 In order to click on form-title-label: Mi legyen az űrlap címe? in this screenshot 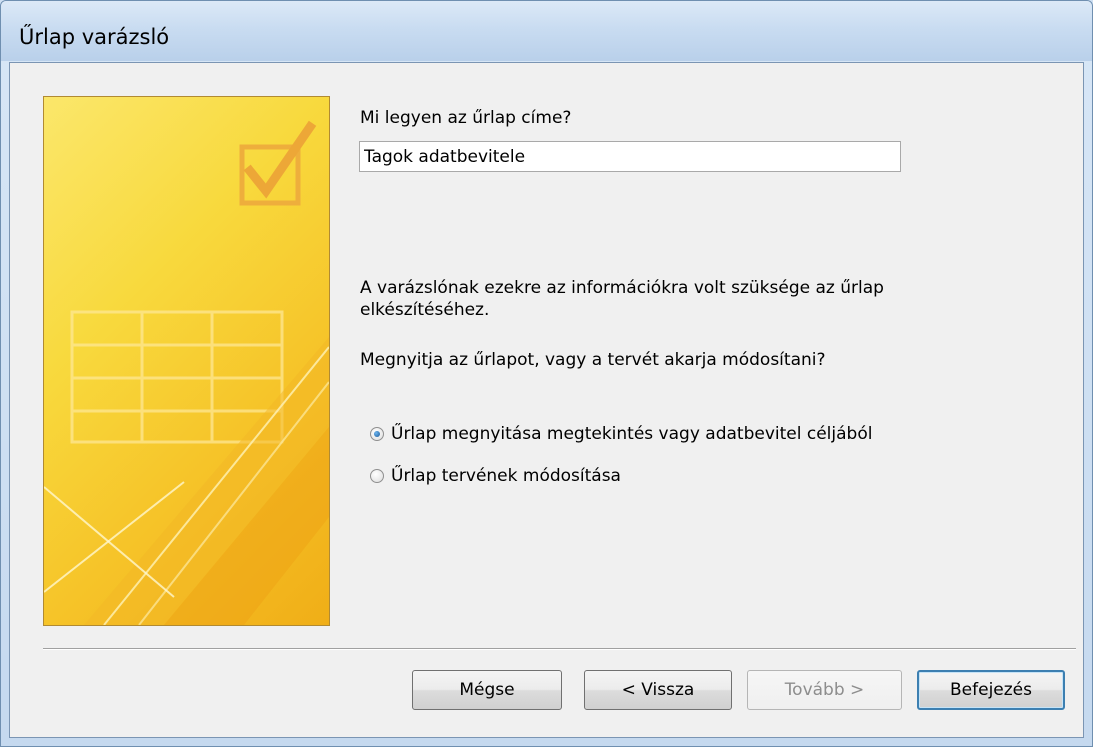, I will do `click(466, 118)`.